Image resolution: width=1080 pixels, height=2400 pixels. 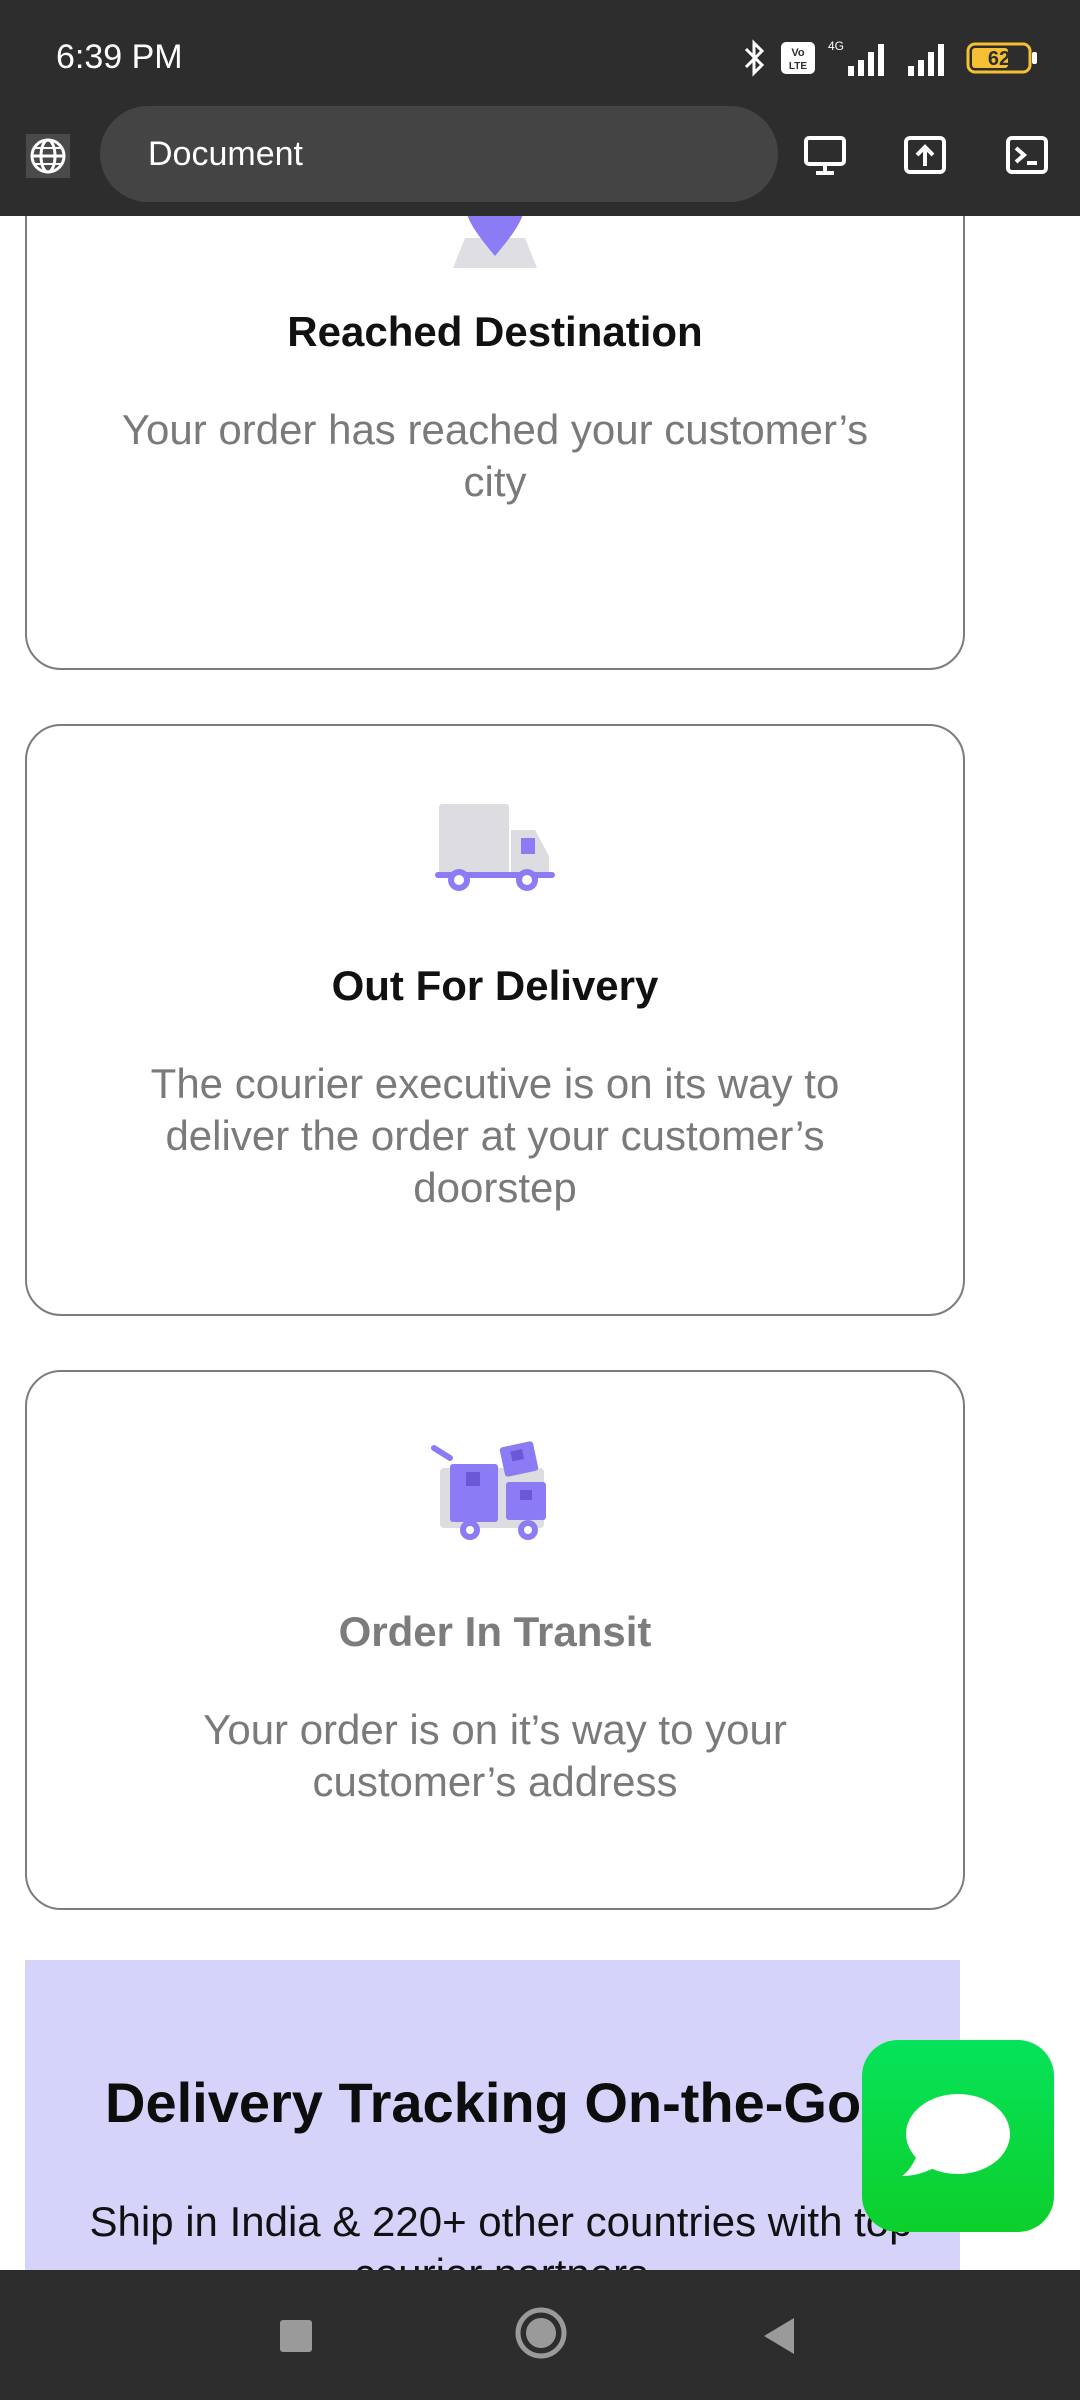 I want to click on home-icon, so click(x=541, y=2333).